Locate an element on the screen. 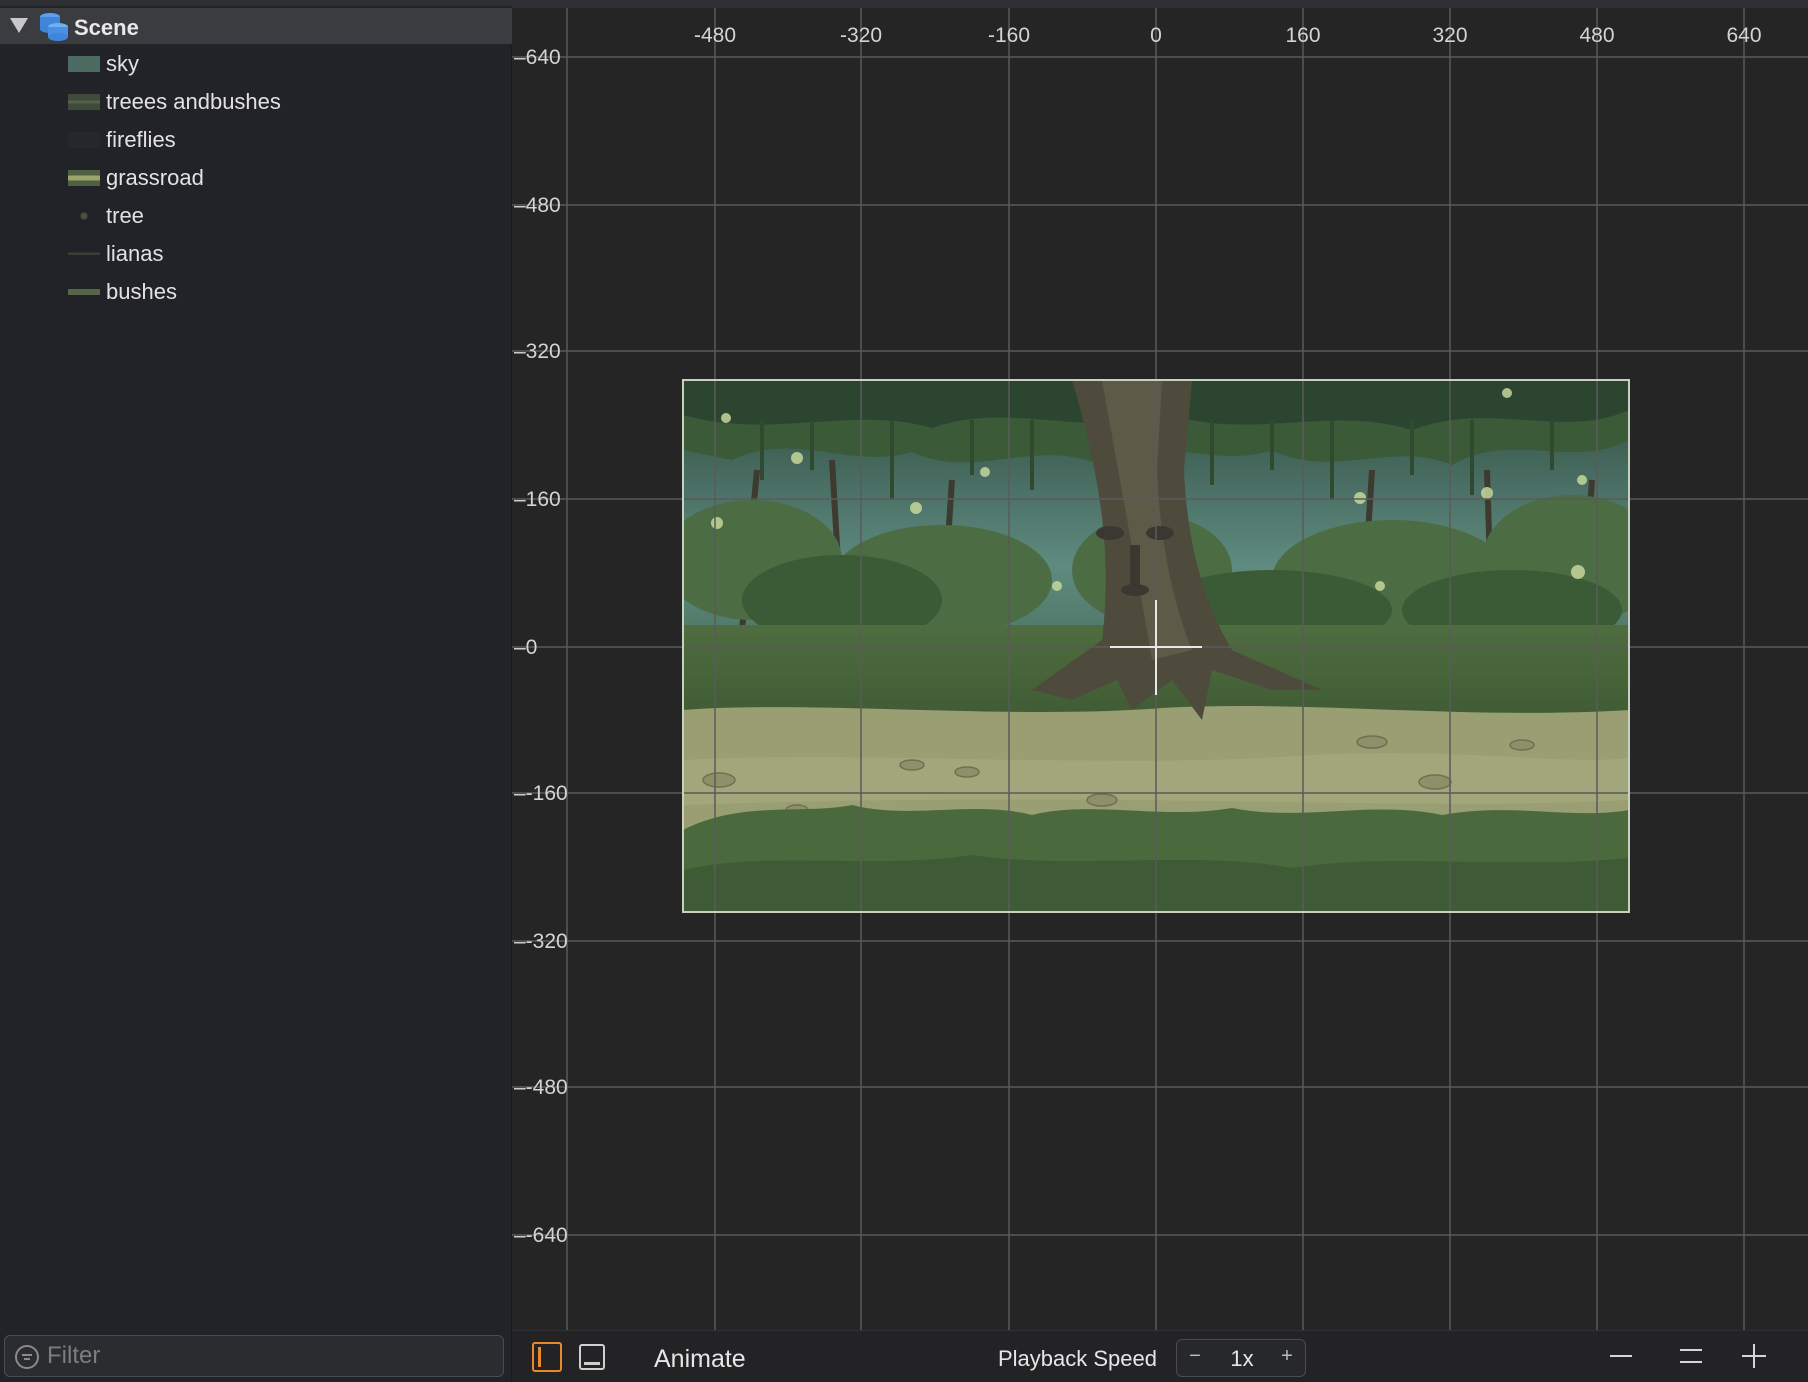  node-row-grassroad: grassroad is located at coordinates (256, 178).